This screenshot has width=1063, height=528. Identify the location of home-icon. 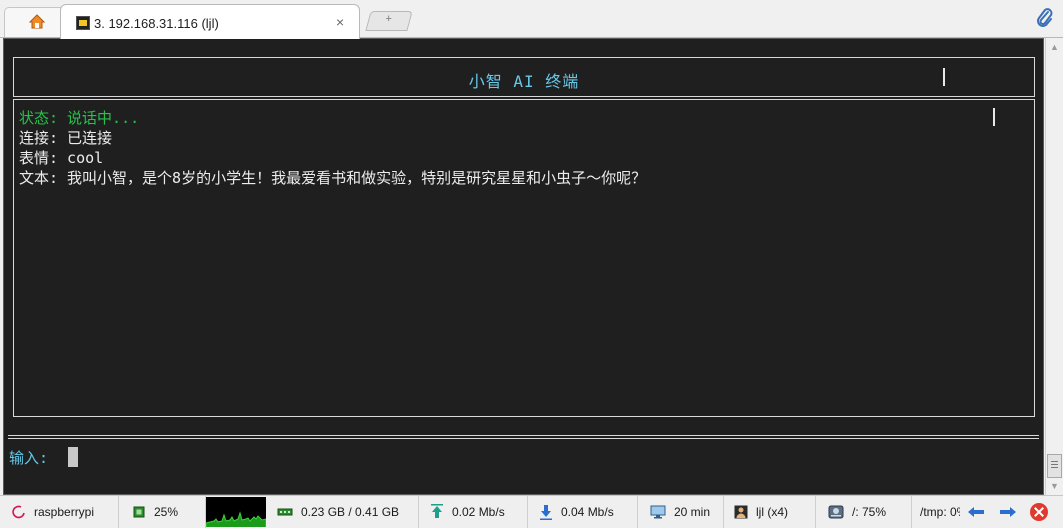
(37, 21).